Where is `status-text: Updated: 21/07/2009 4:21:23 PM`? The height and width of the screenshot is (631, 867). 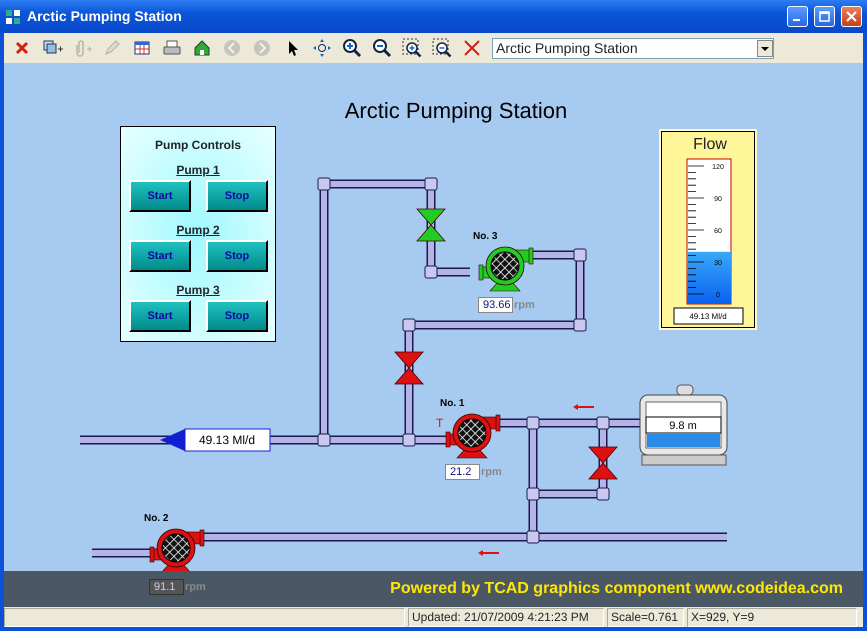 status-text: Updated: 21/07/2009 4:21:23 PM is located at coordinates (506, 617).